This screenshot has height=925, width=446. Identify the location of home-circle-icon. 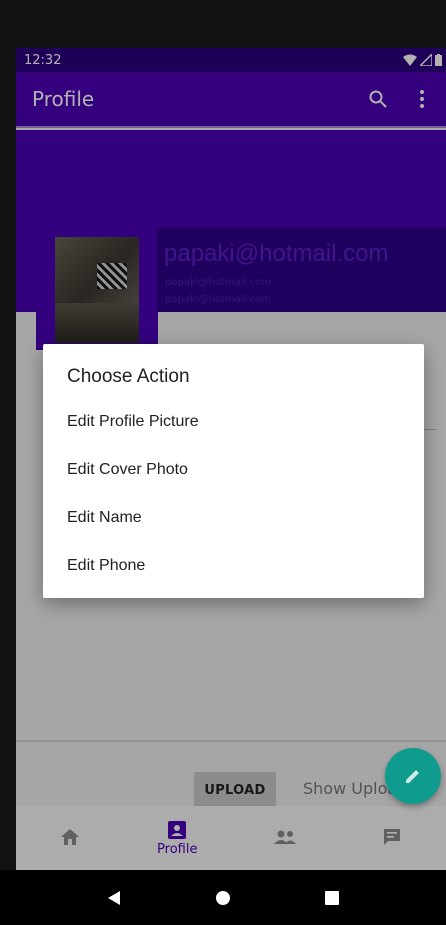
(222, 897).